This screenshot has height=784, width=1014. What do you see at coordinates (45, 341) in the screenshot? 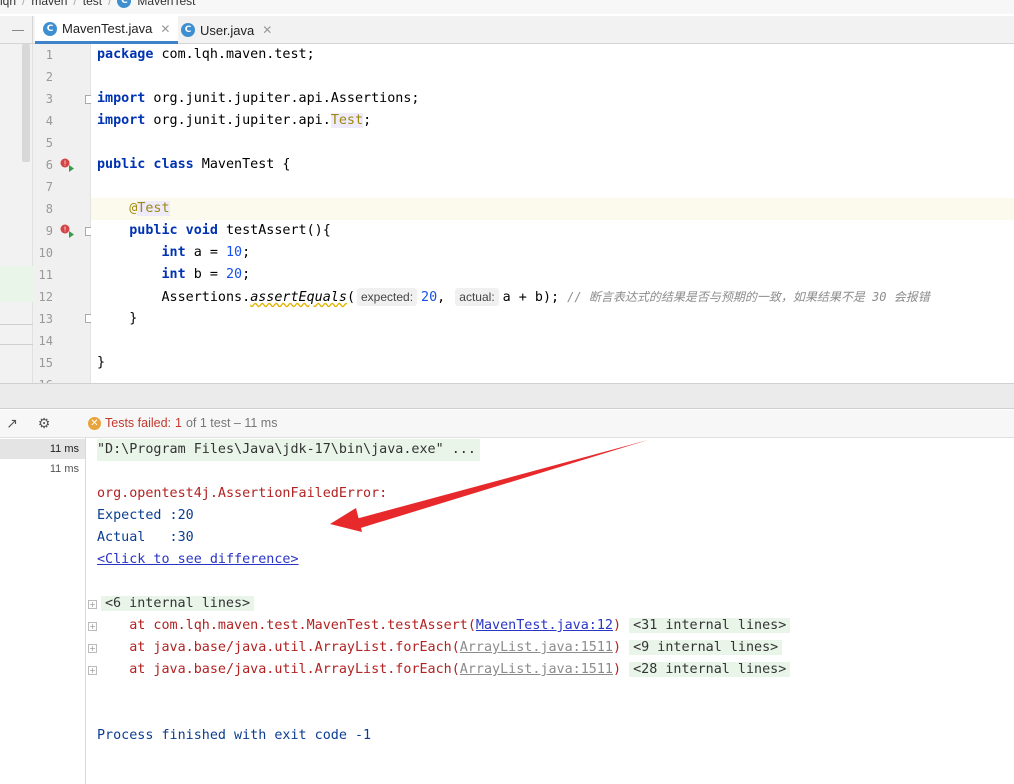
I see `line-number: 14` at bounding box center [45, 341].